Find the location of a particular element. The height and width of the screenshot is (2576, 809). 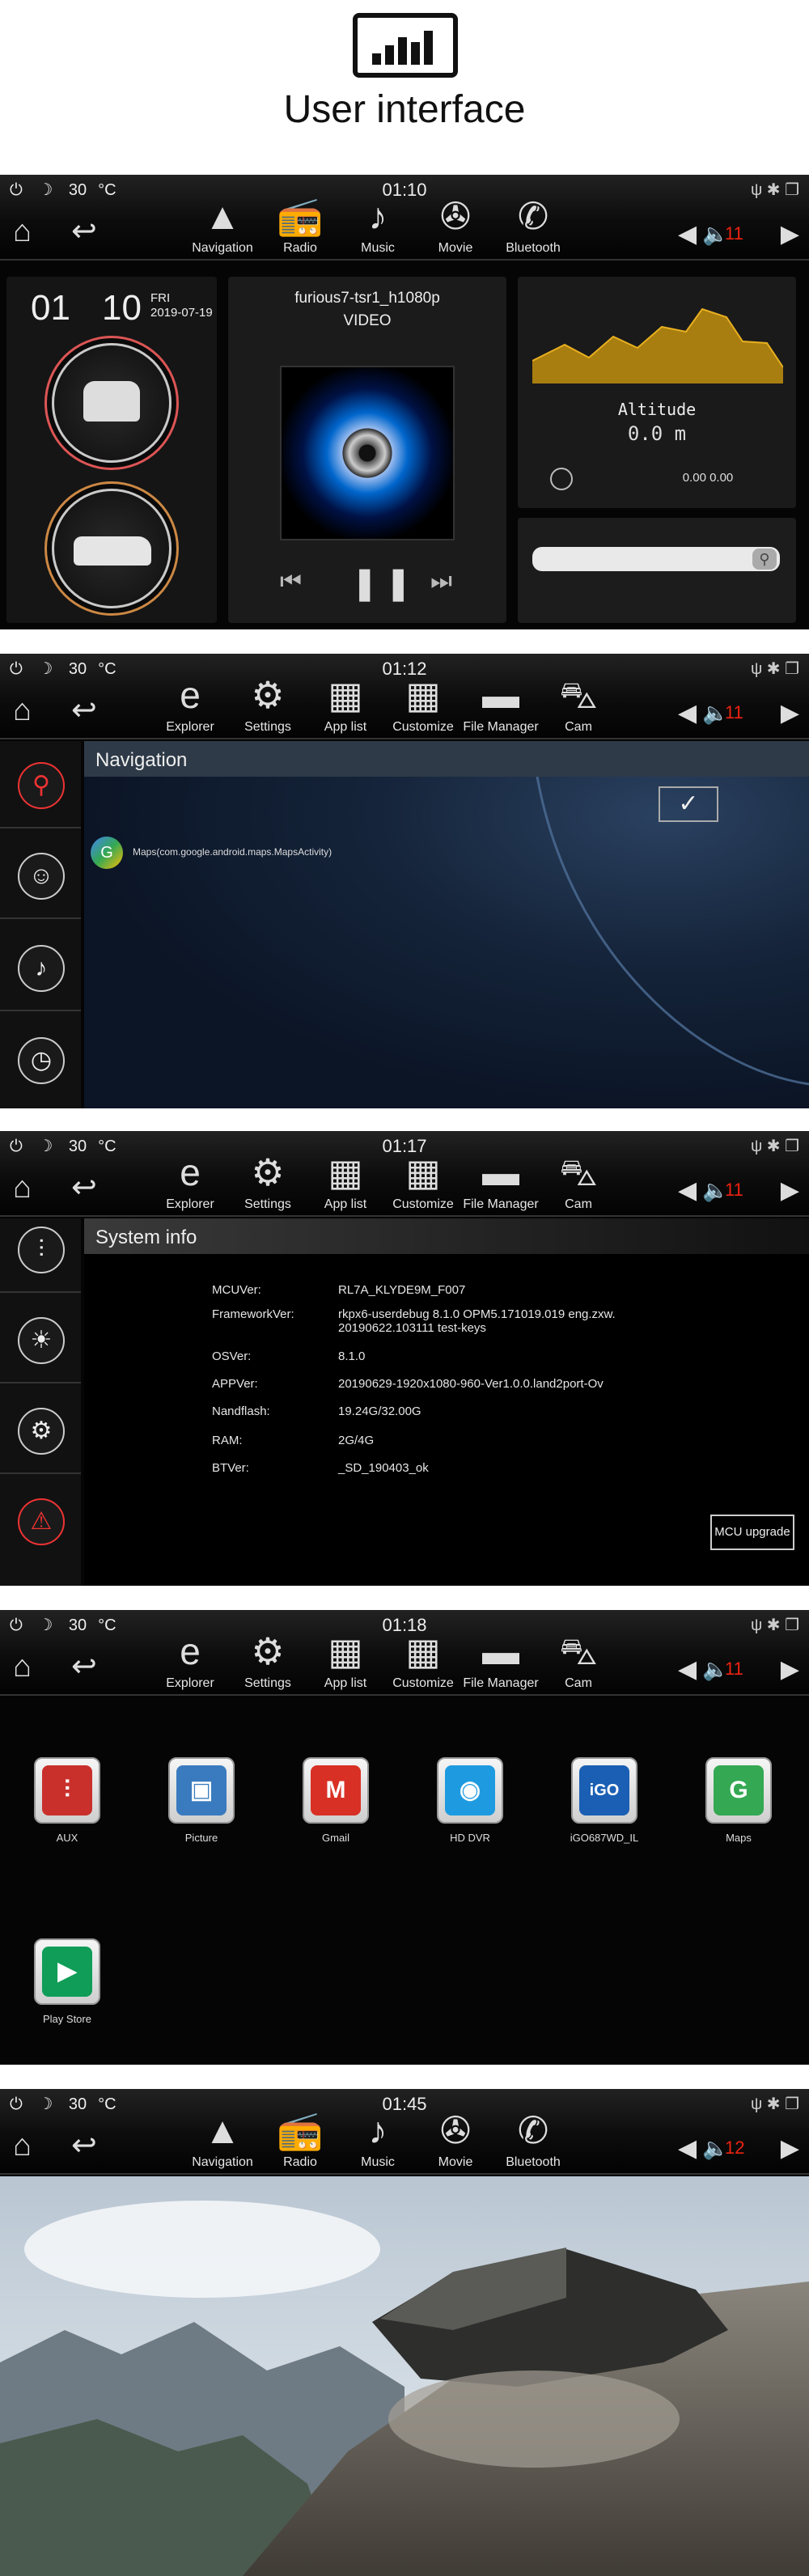

app-gmail: M Gmail is located at coordinates (336, 1800).